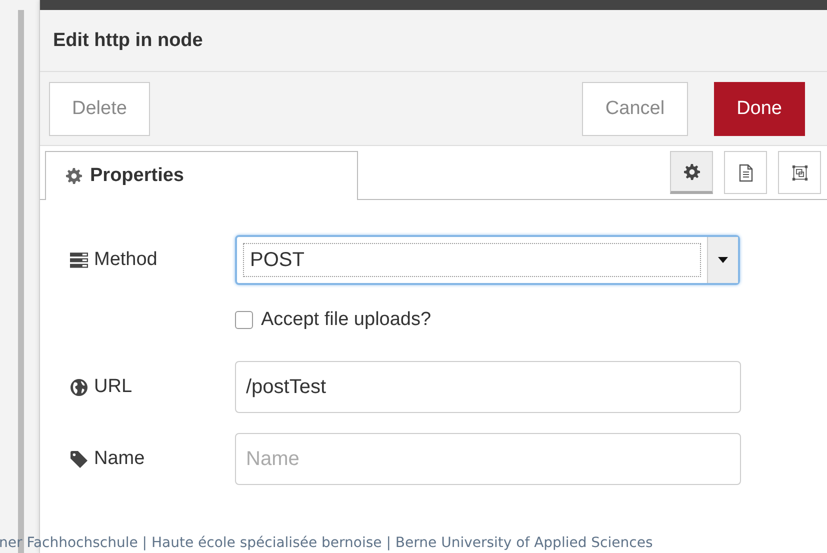 Image resolution: width=827 pixels, height=553 pixels. I want to click on done-button: Done, so click(759, 109).